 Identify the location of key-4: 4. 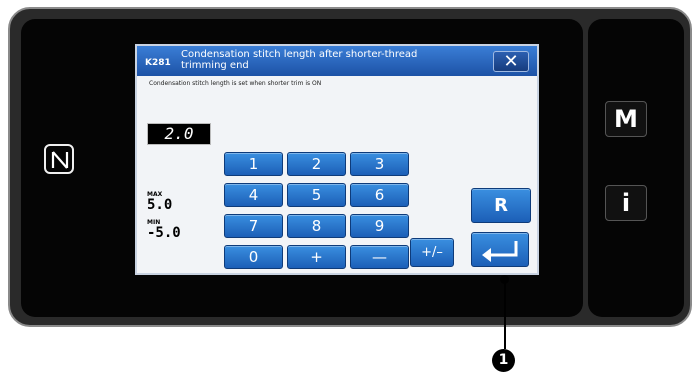
(253, 195).